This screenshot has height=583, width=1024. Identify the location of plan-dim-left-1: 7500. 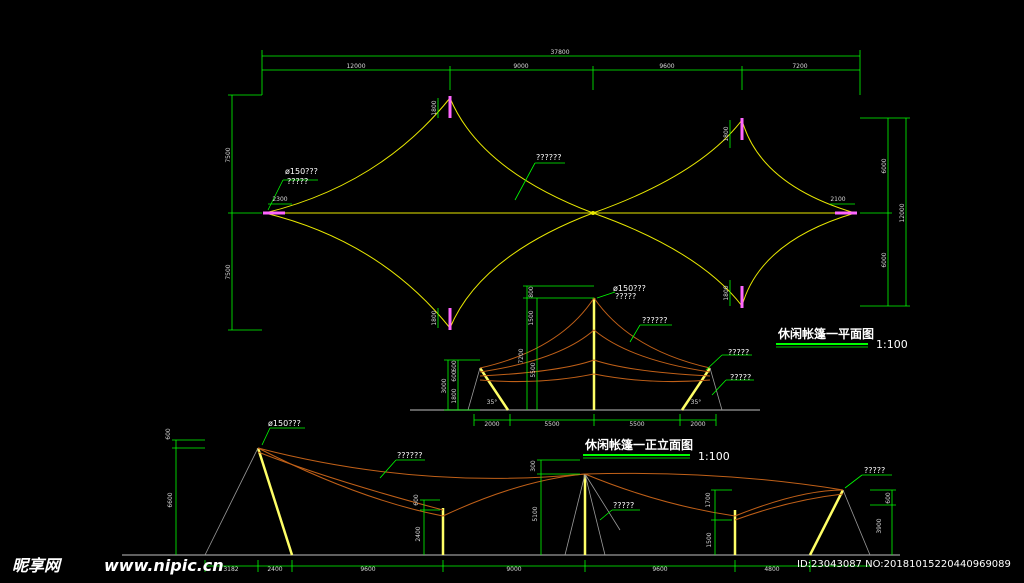
(228, 154).